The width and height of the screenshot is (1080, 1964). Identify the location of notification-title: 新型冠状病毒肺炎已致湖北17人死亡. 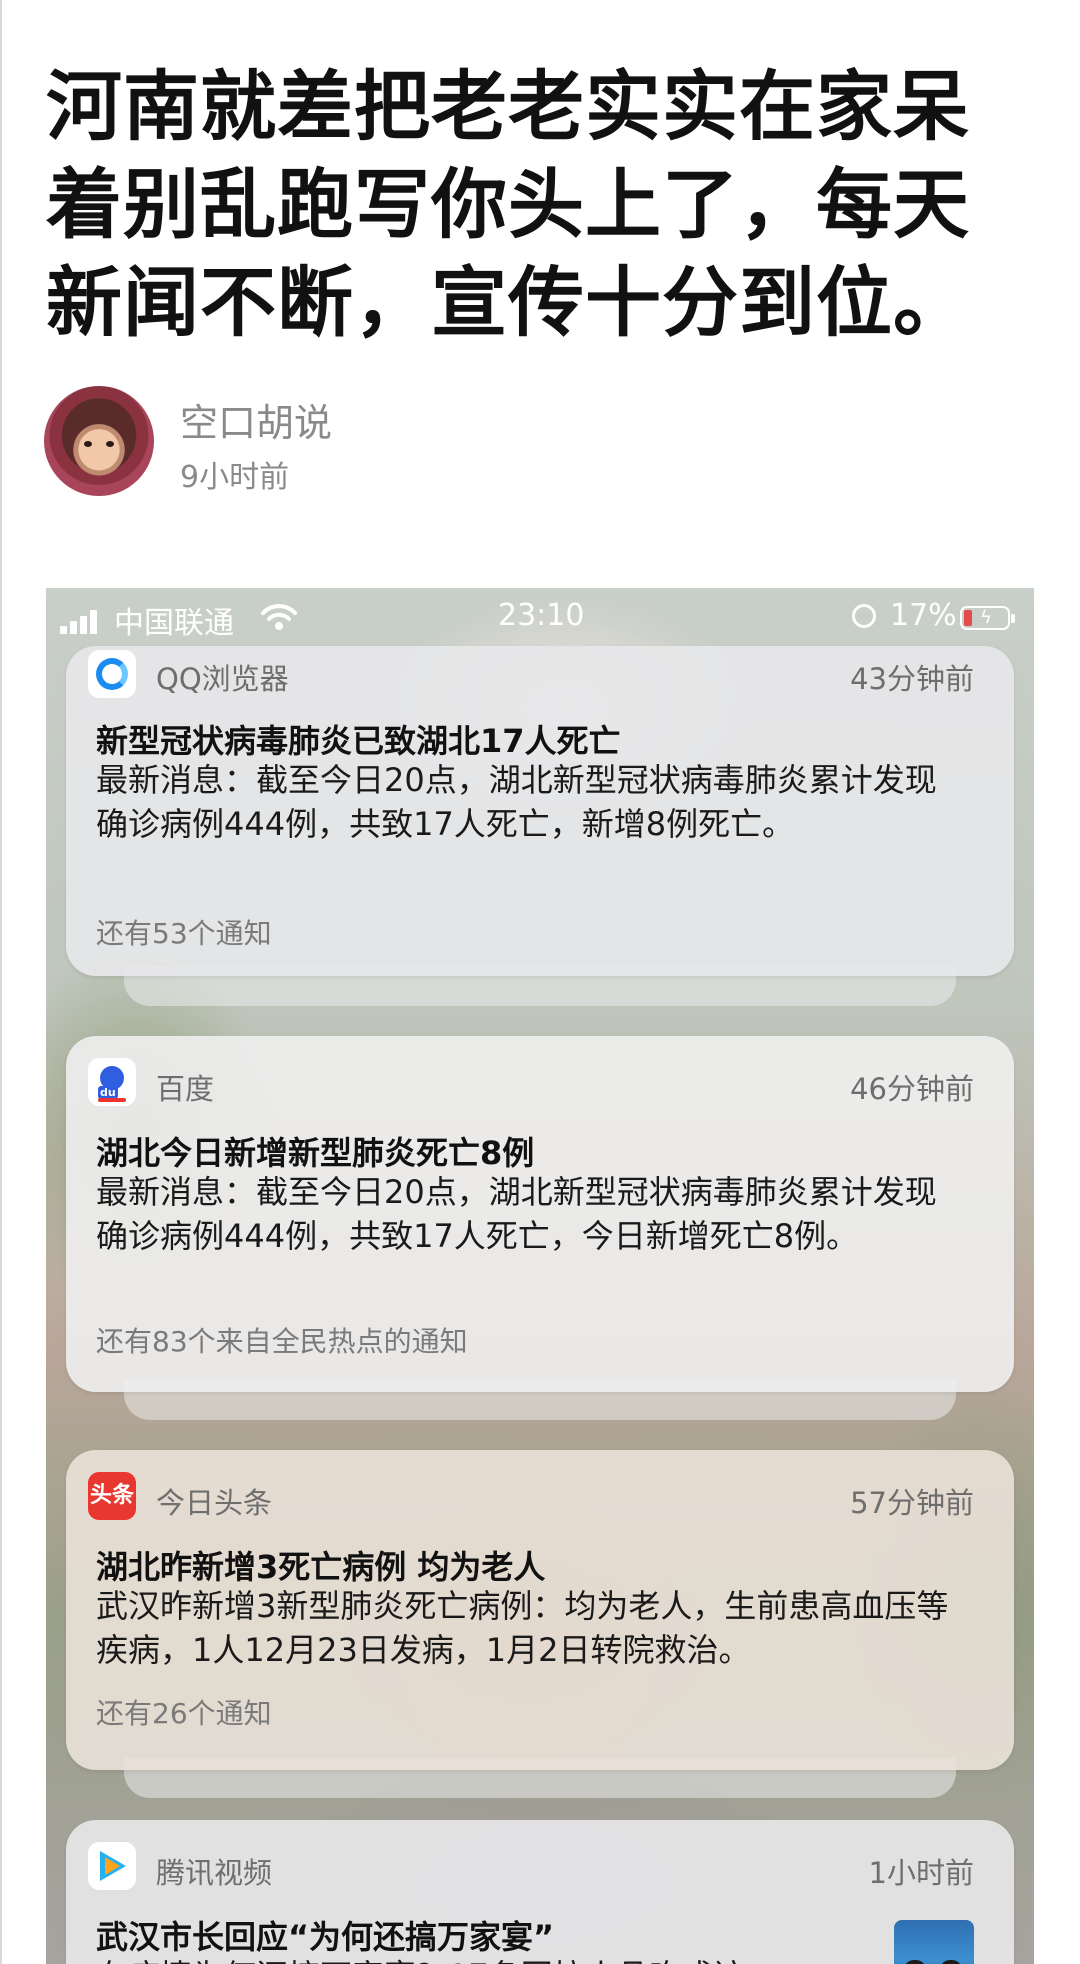
(358, 741).